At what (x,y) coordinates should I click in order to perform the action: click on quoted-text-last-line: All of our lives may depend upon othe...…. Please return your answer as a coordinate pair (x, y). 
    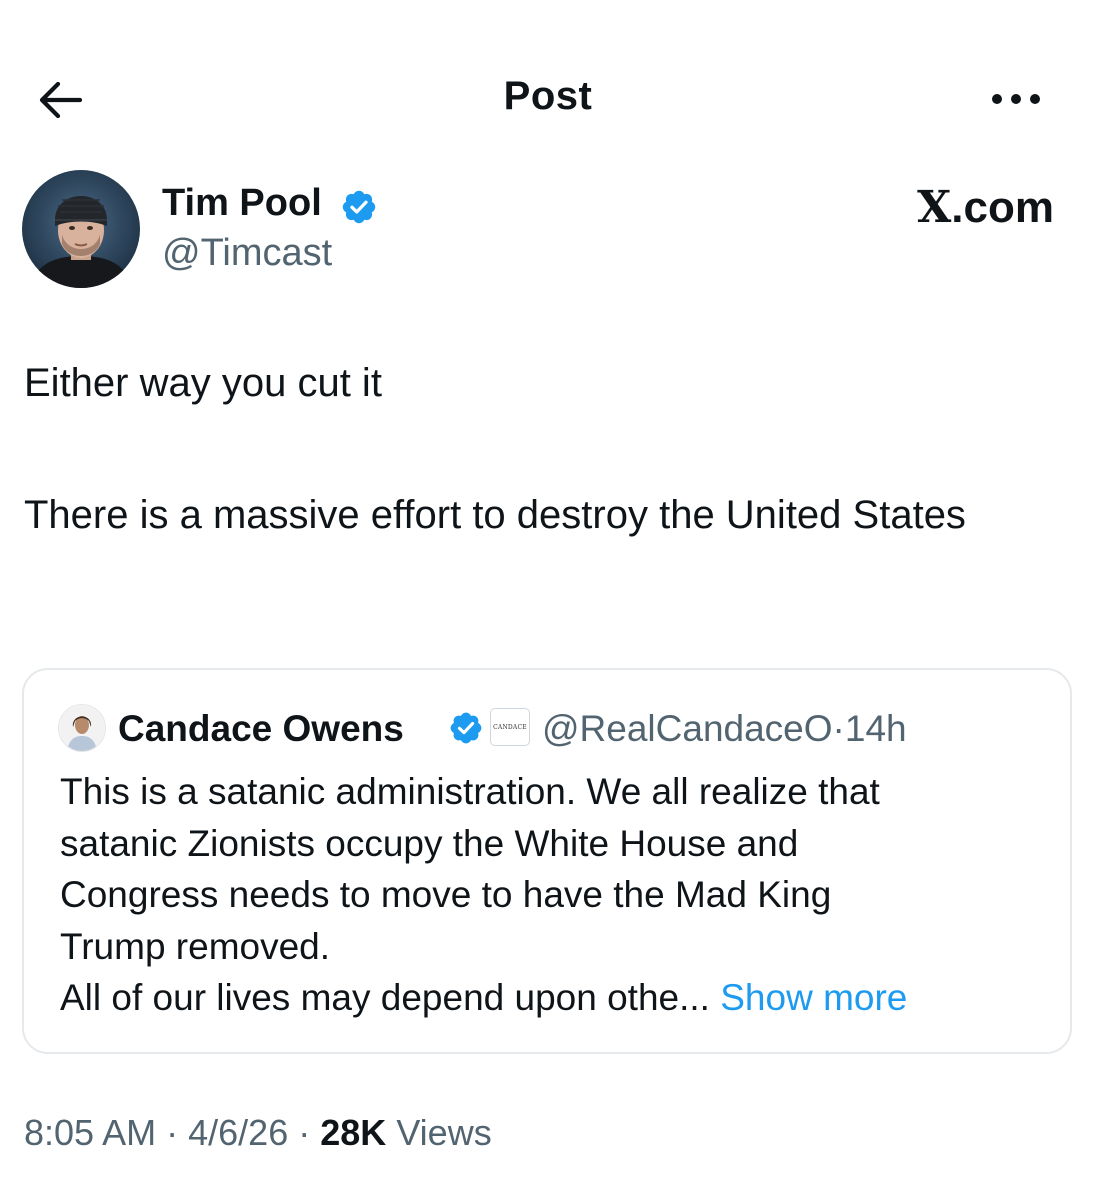
    Looking at the image, I should click on (555, 998).